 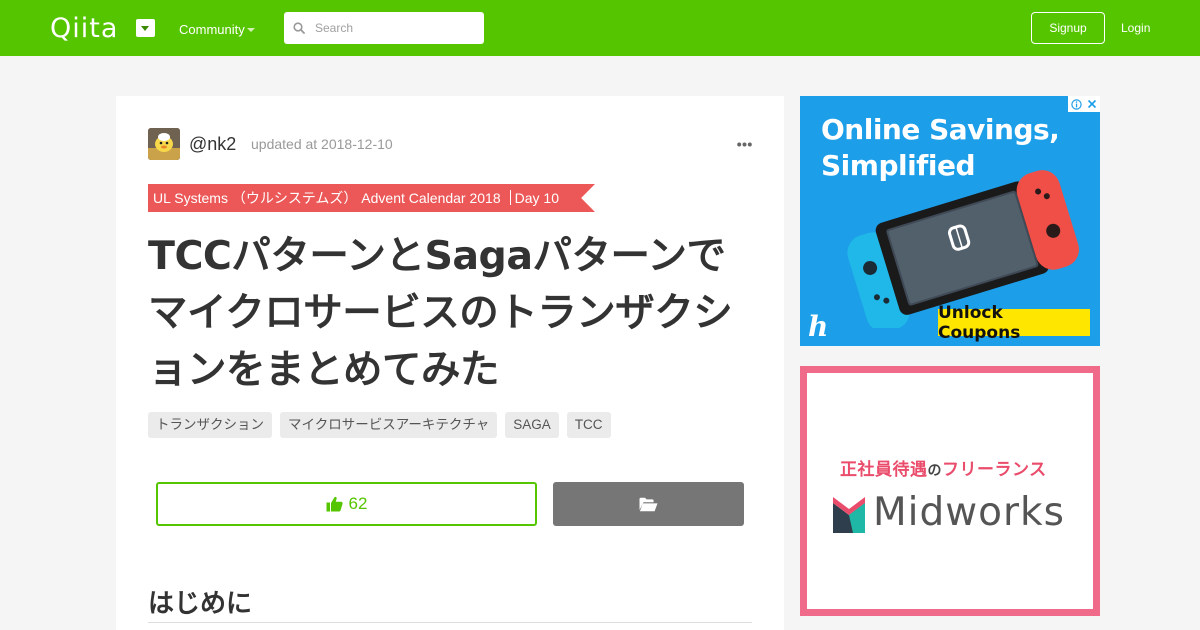 What do you see at coordinates (389, 425) in the screenshot?
I see `tag-item: マイクロサービスアーキテクチャ` at bounding box center [389, 425].